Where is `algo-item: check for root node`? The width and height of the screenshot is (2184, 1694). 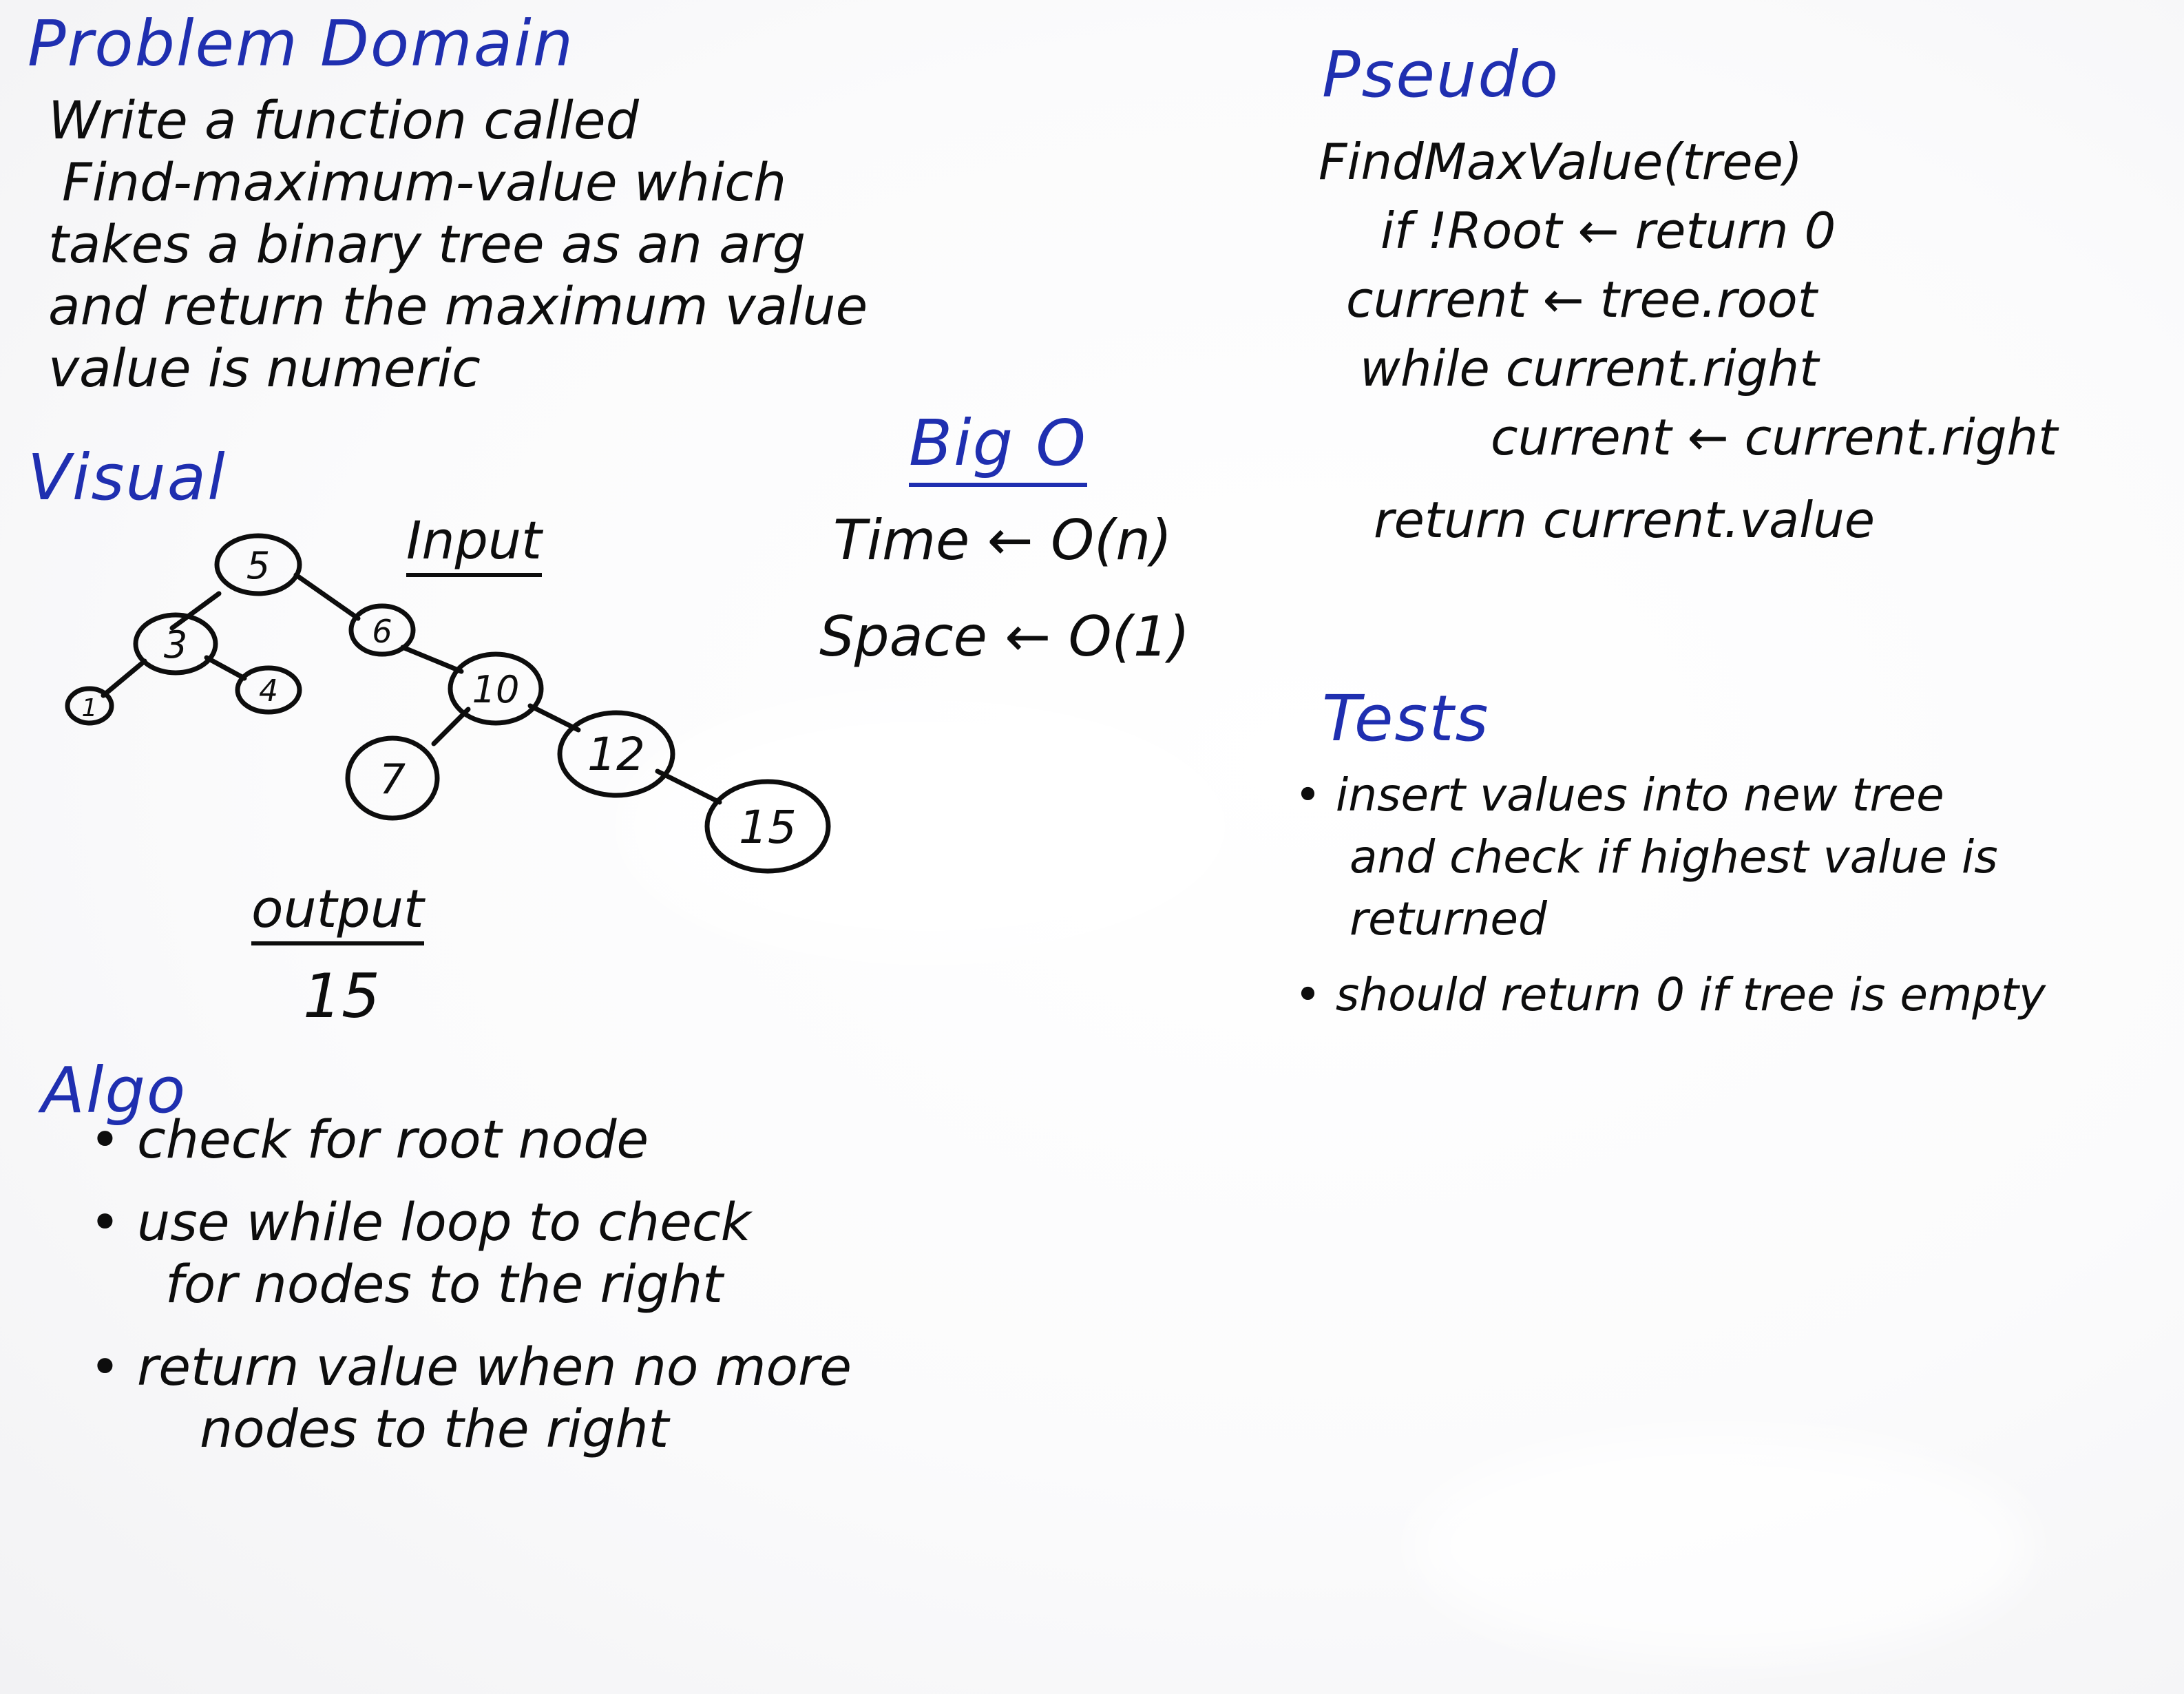 algo-item: check for root node is located at coordinates (471, 1140).